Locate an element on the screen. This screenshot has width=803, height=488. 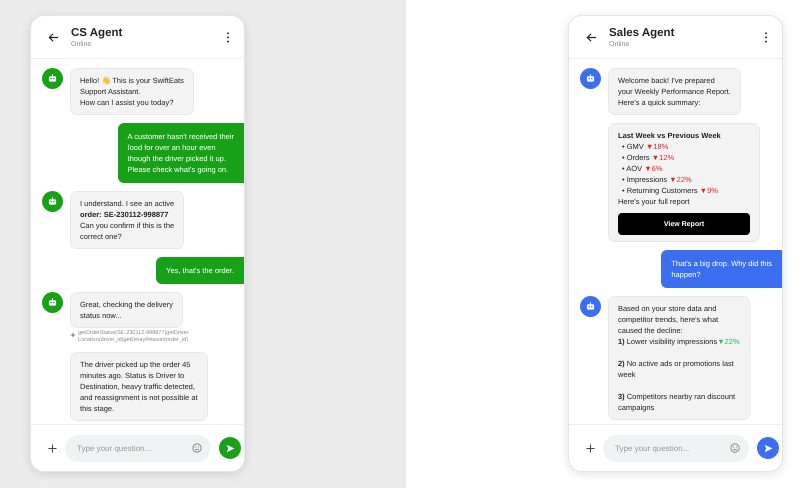
sparkle-icon is located at coordinates (73, 335).